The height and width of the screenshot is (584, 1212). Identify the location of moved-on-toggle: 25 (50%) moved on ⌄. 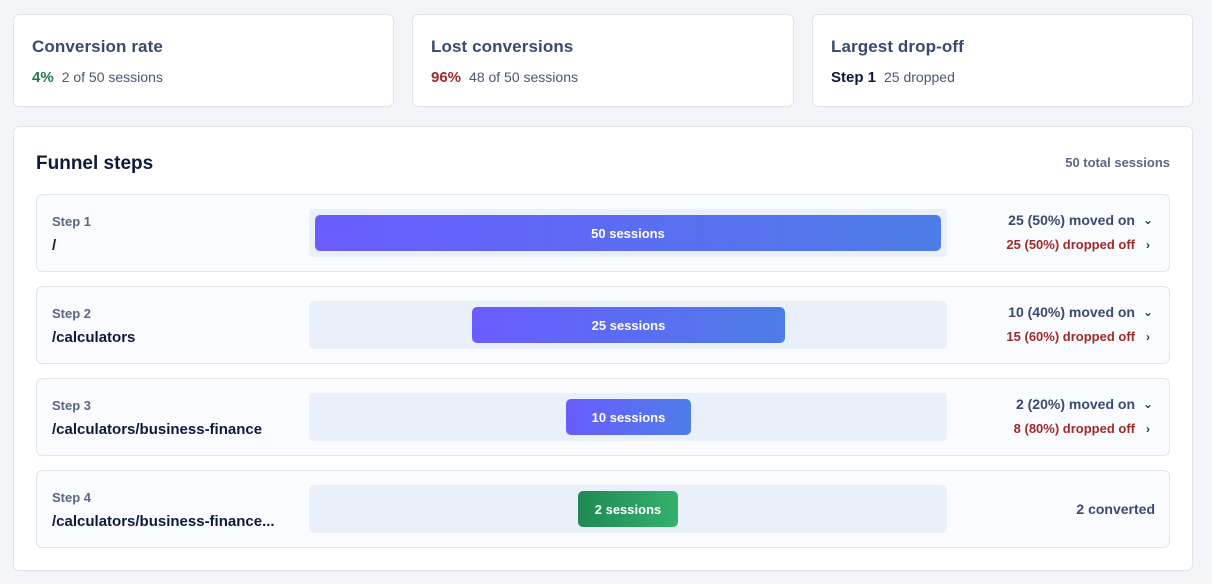
(1081, 220).